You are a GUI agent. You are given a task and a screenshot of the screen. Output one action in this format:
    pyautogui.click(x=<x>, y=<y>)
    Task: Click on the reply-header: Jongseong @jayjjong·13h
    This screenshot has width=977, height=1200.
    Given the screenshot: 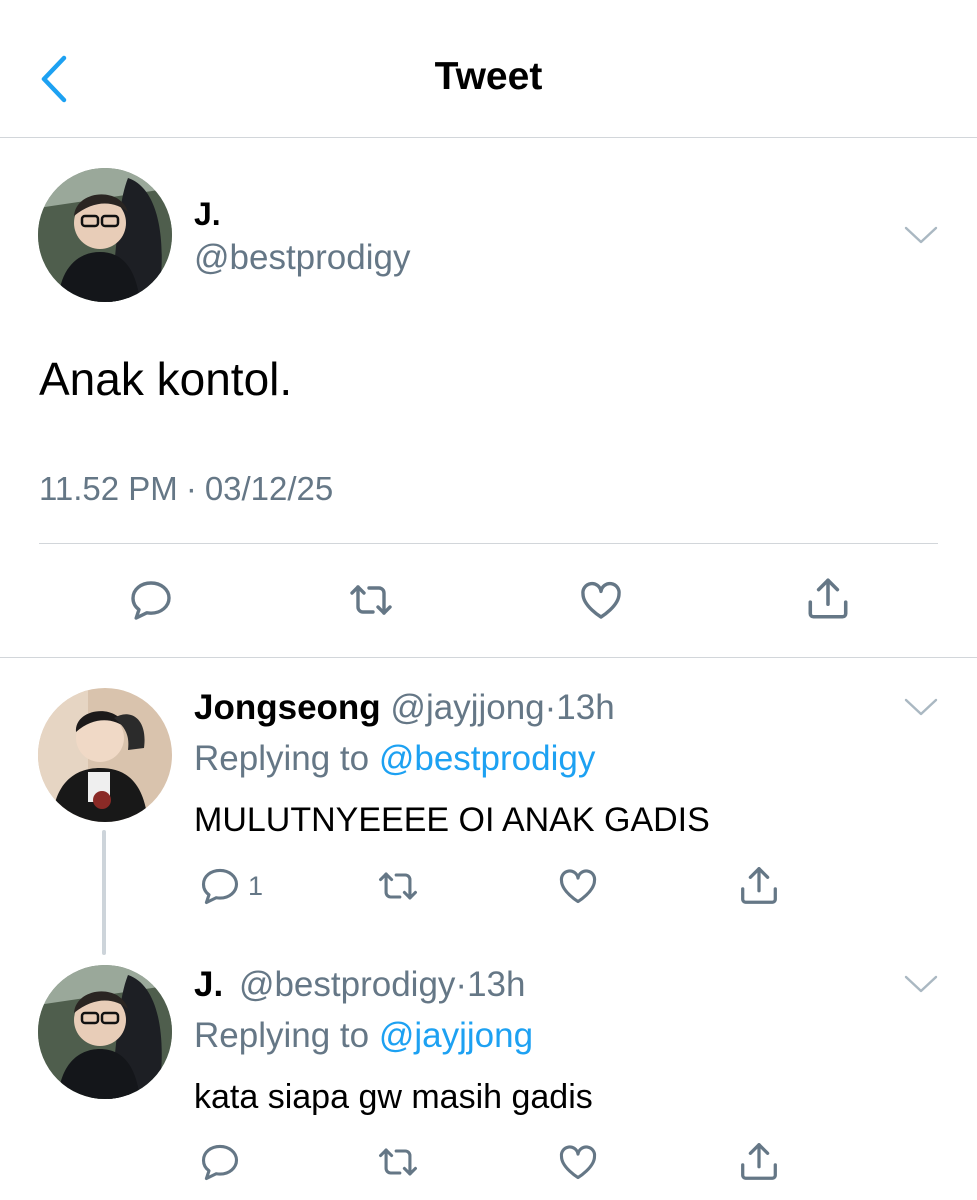 What is the action you would take?
    pyautogui.click(x=404, y=708)
    